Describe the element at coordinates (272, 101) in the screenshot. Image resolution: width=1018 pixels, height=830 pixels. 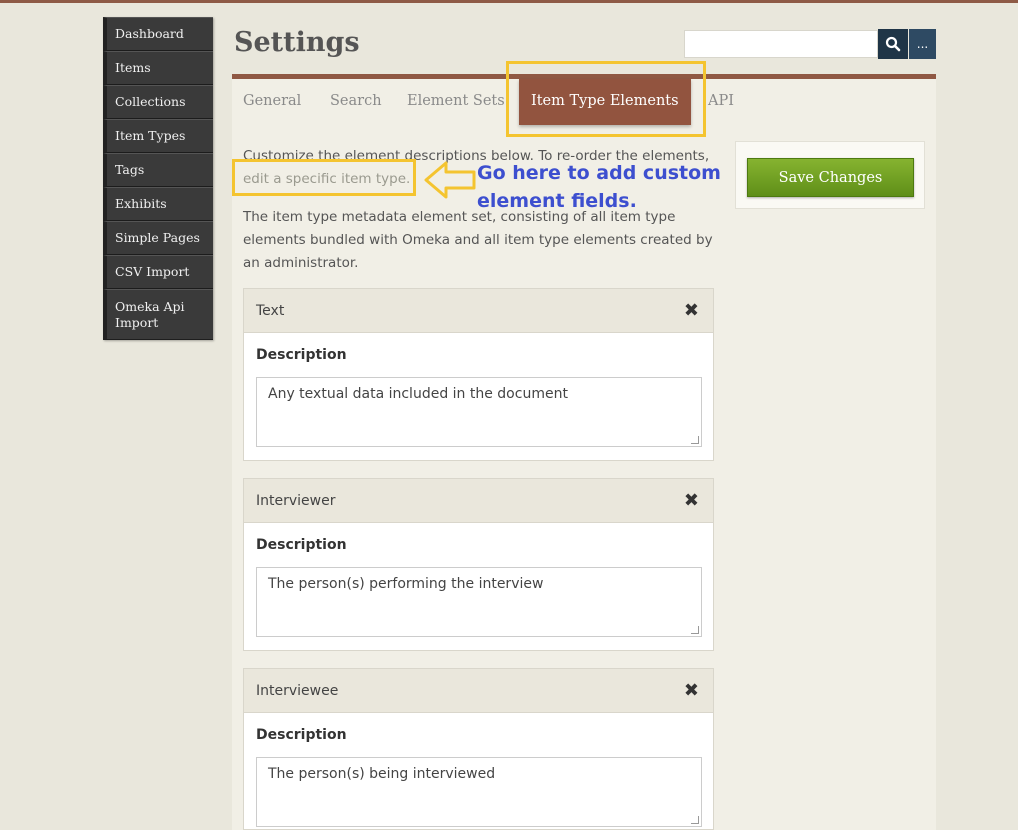
I see `tab-general: General` at that location.